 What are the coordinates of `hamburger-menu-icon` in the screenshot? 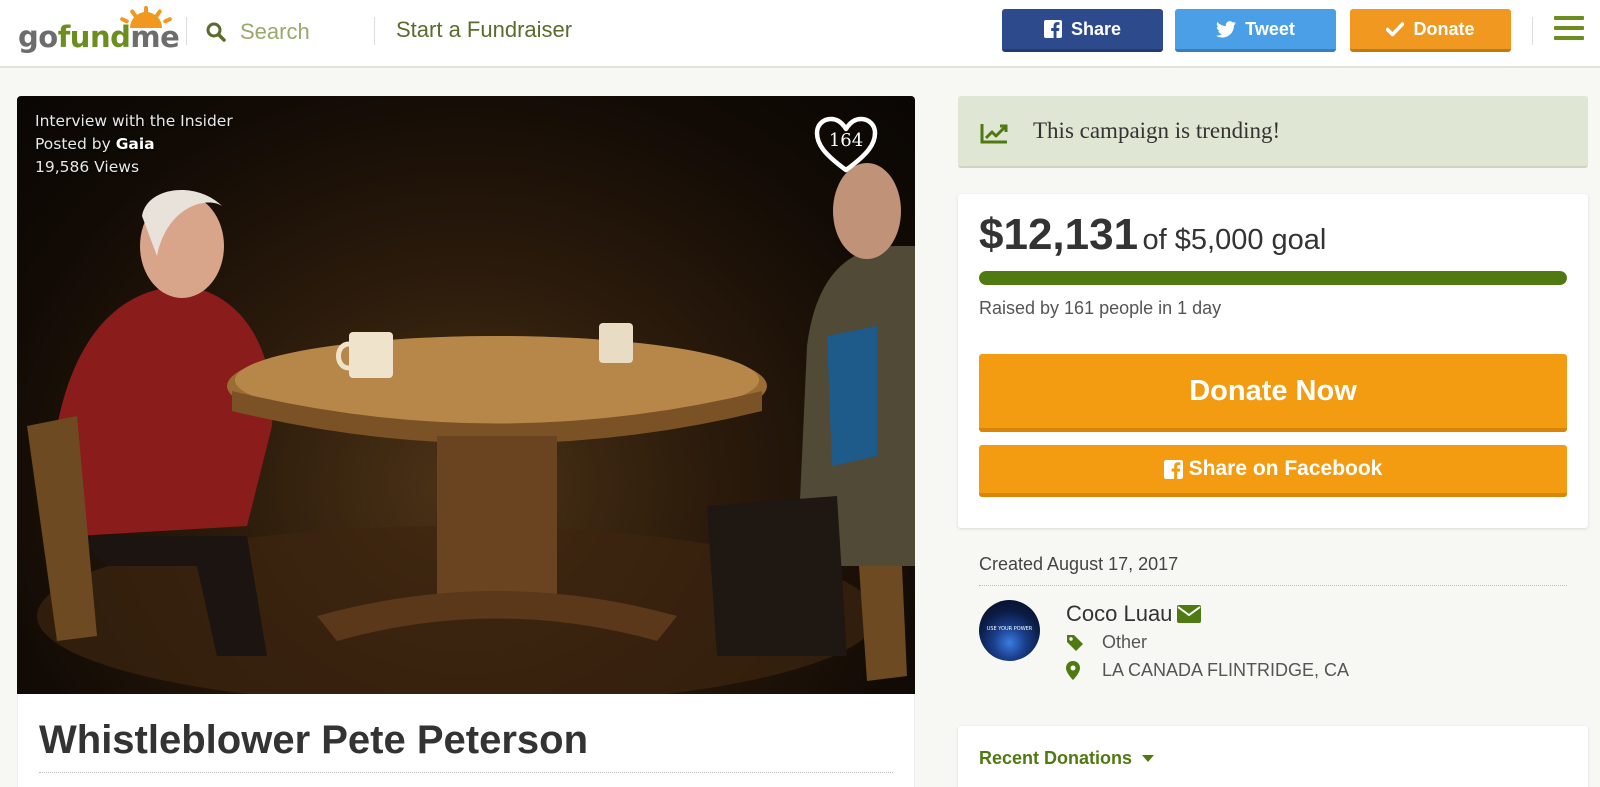 It's located at (1569, 29).